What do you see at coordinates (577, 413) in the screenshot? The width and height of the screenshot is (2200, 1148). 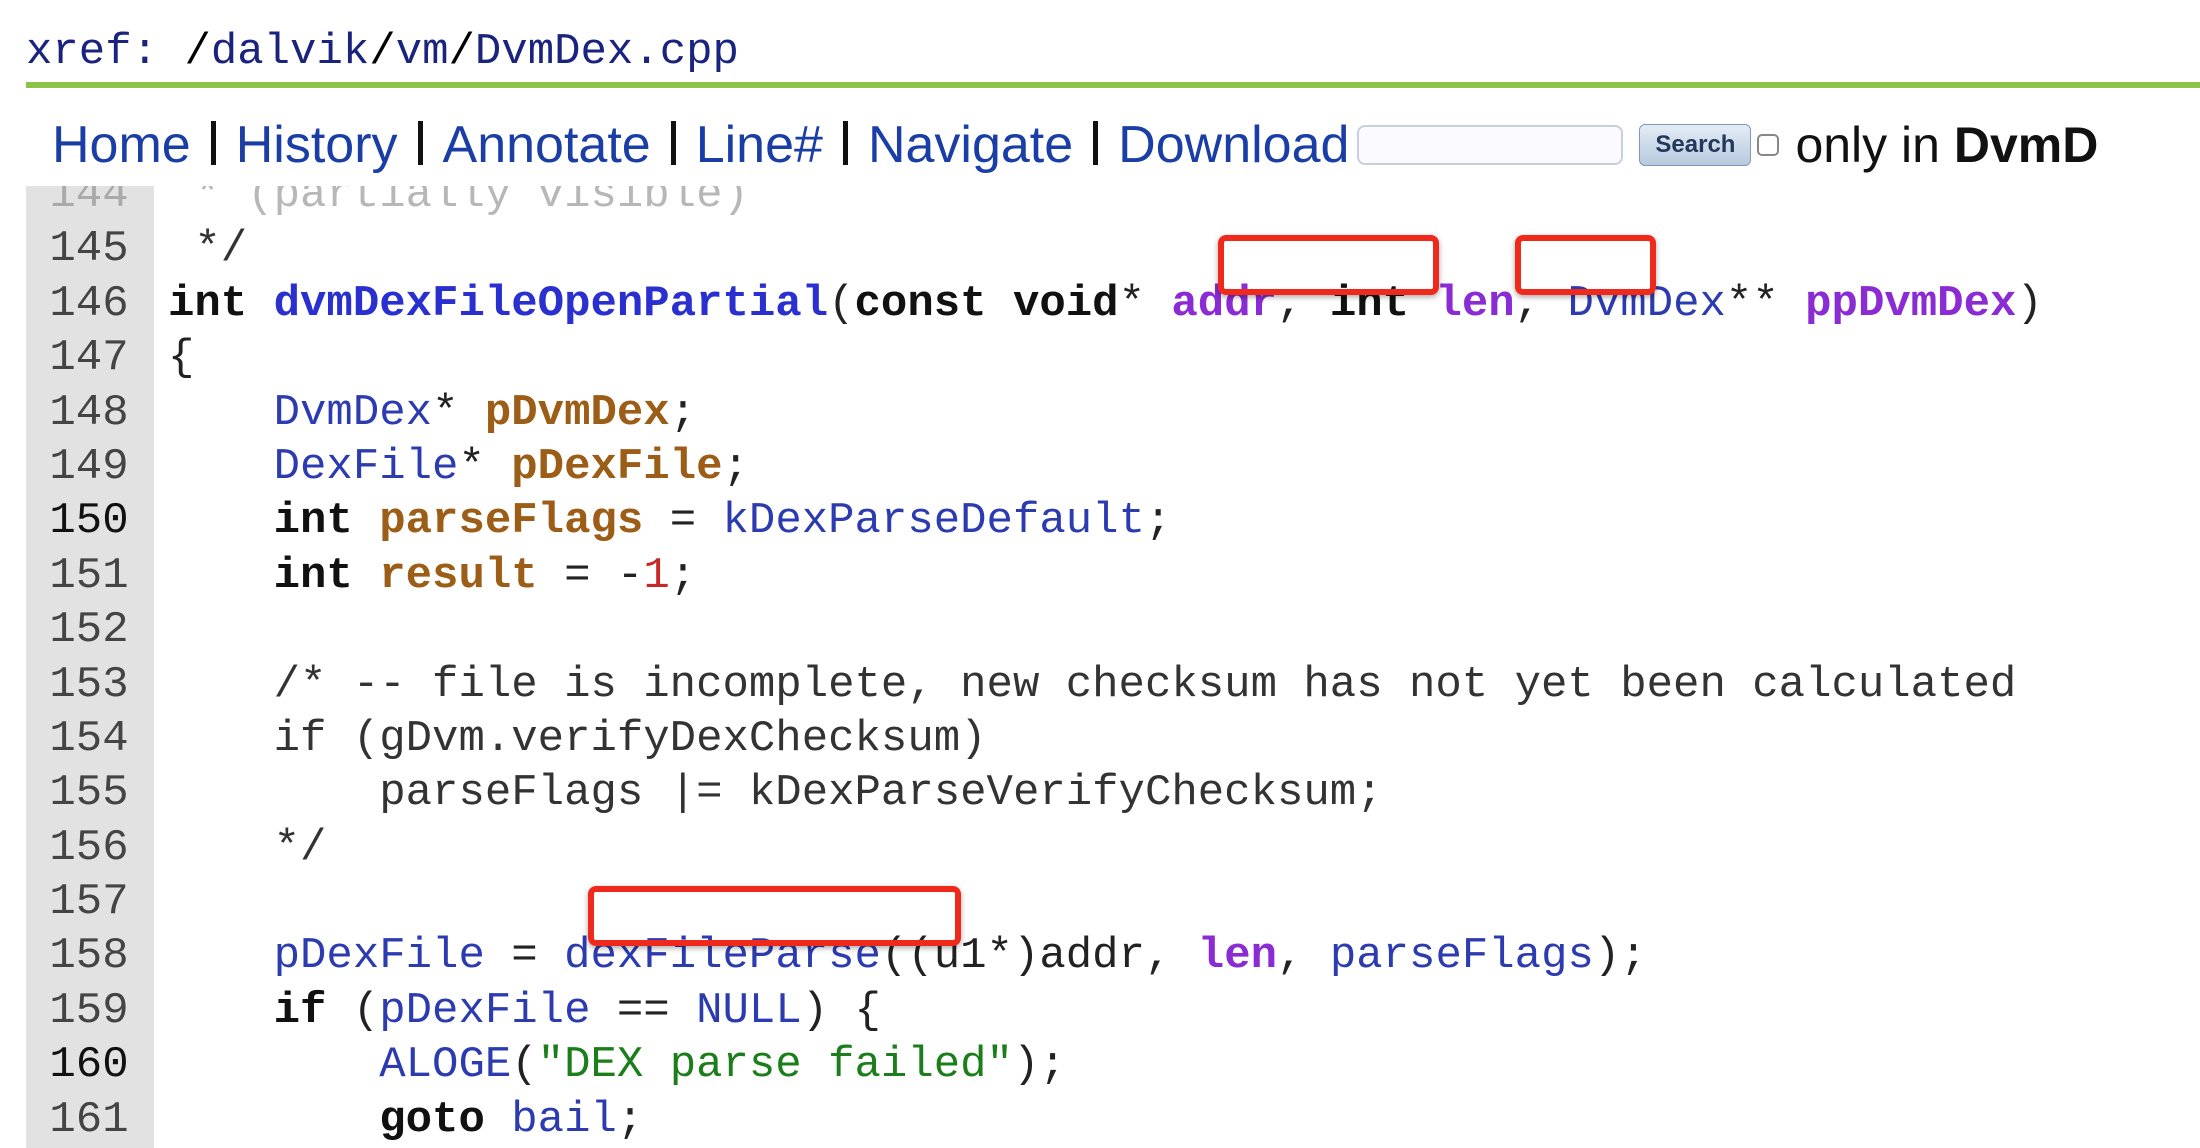 I see `code-token: pDvmDex` at bounding box center [577, 413].